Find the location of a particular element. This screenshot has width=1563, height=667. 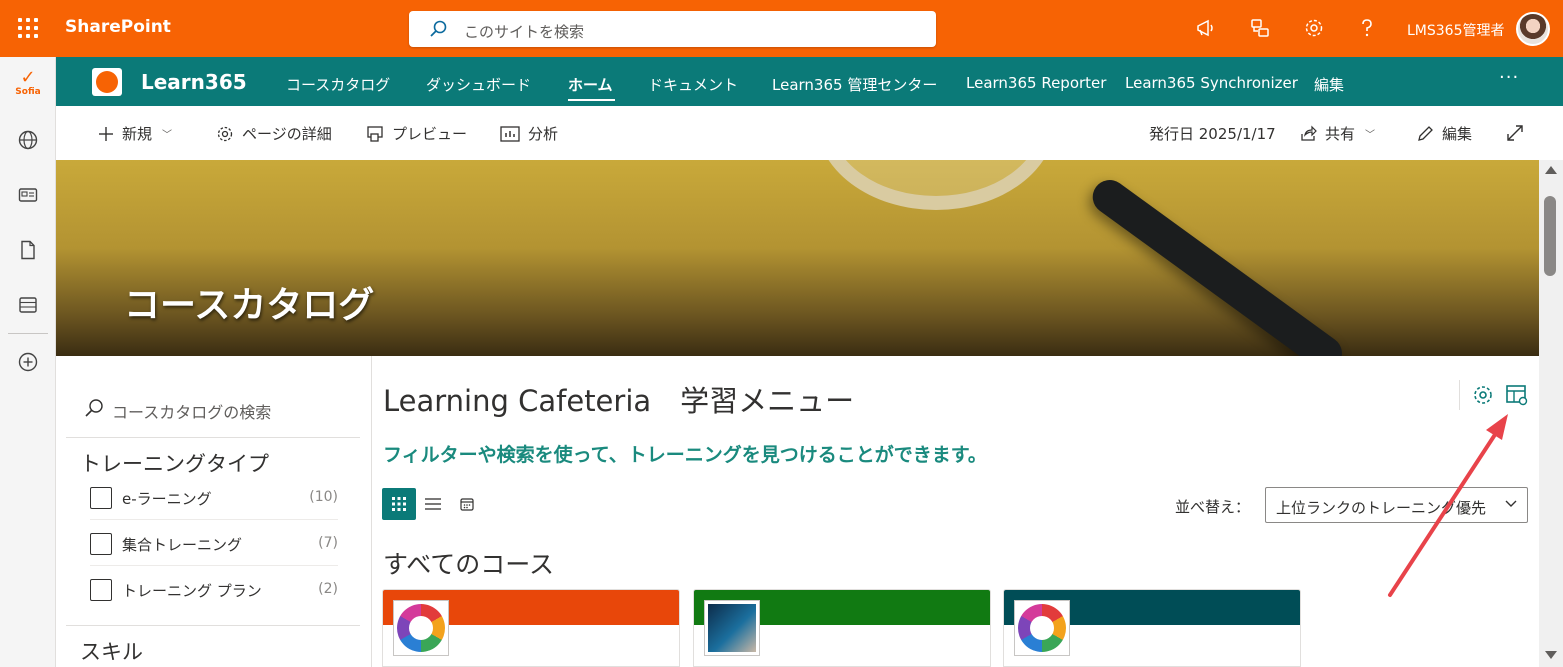

scroll-down-icon is located at coordinates (1551, 655).